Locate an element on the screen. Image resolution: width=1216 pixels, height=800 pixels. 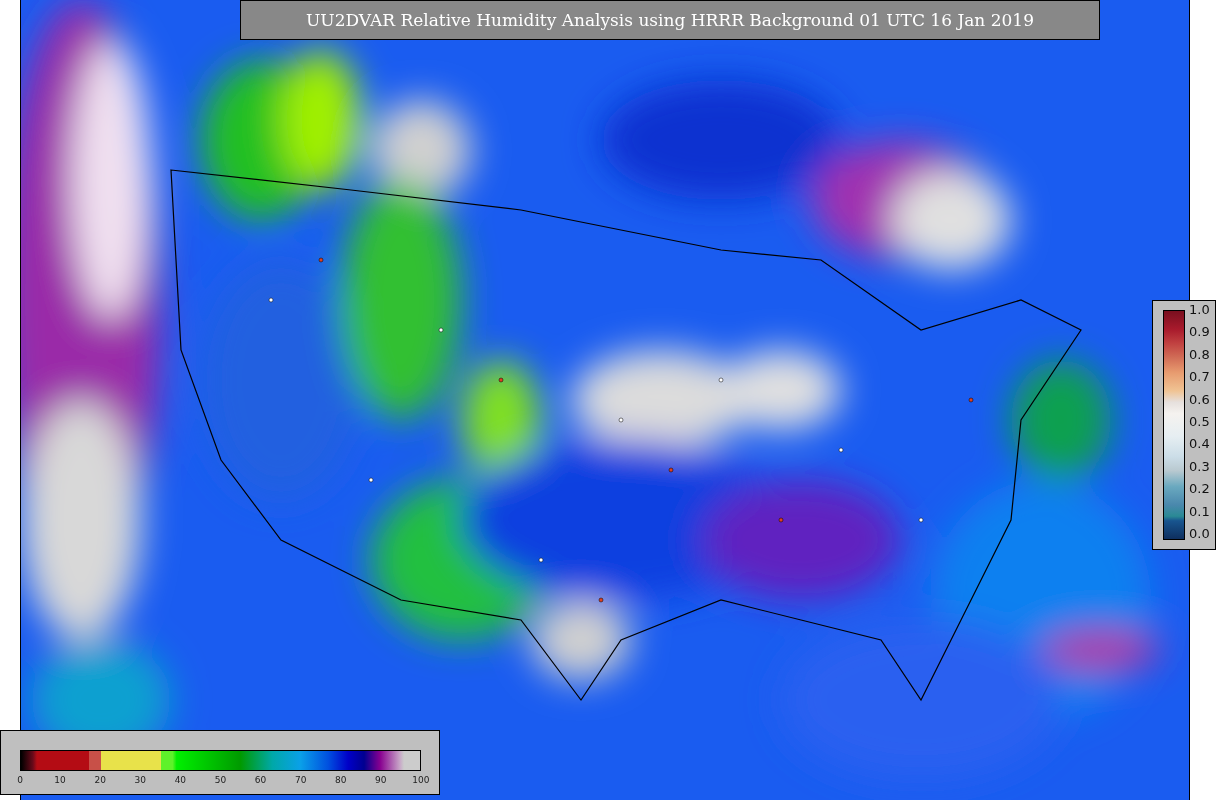
tick-label: 20 is located at coordinates (100, 780).